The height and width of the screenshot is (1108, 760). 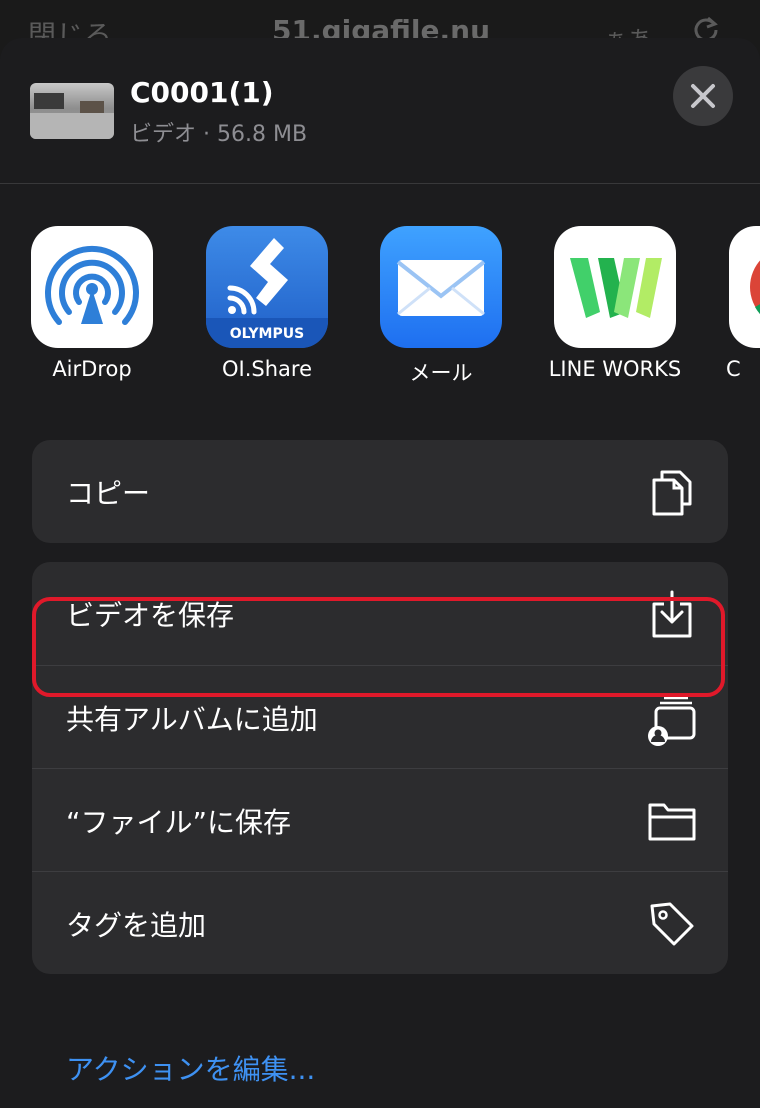 I want to click on chrome-icon, so click(x=744, y=287).